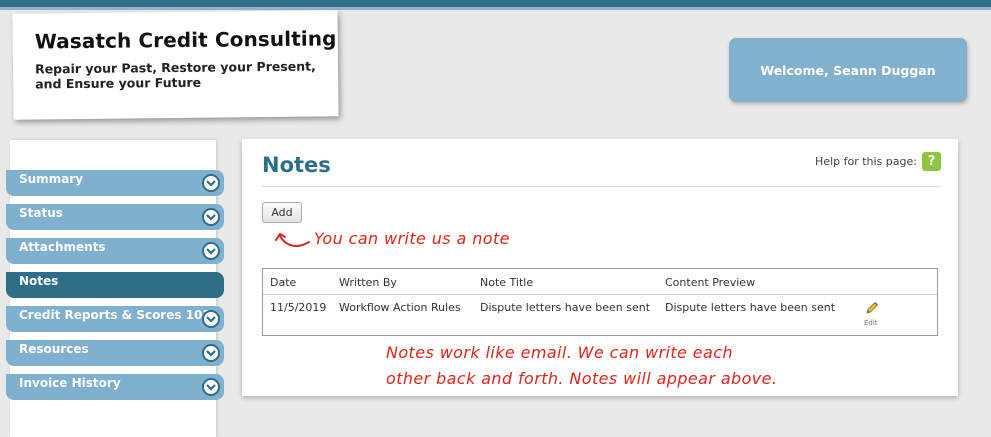  What do you see at coordinates (298, 307) in the screenshot?
I see `cell-date: 11/5/2019` at bounding box center [298, 307].